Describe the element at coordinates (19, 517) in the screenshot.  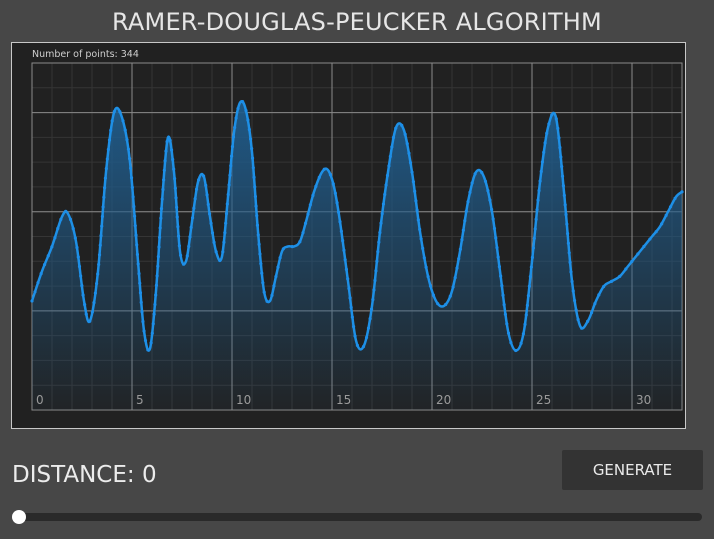
I see `distance-slider-thumb` at that location.